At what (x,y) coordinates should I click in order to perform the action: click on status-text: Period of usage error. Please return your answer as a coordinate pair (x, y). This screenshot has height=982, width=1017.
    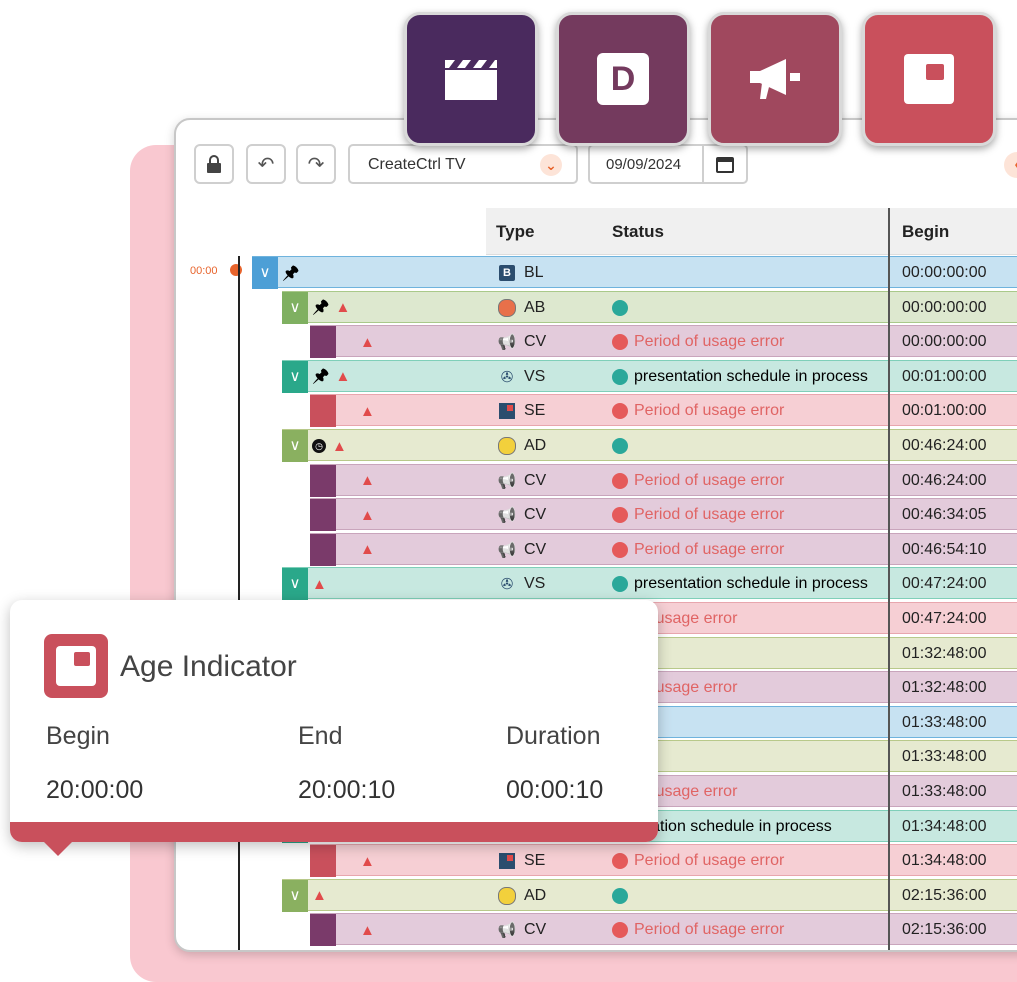
    Looking at the image, I should click on (709, 480).